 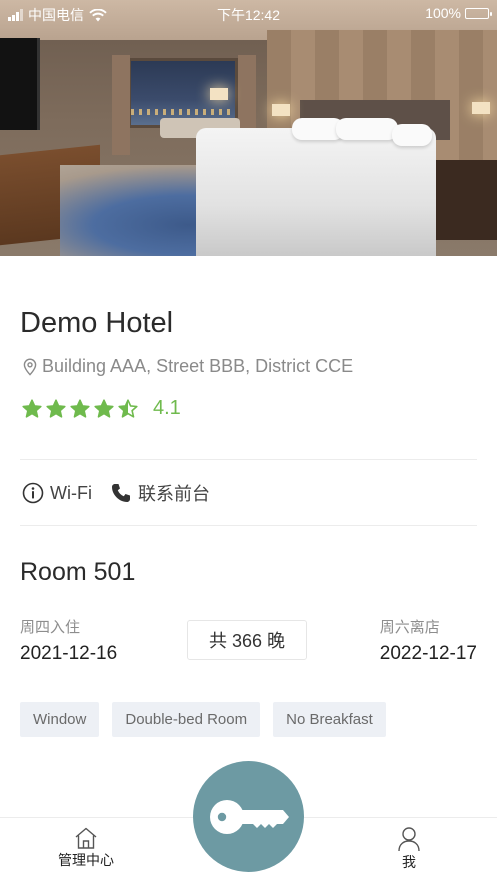 What do you see at coordinates (329, 719) in the screenshot?
I see `room-tag: No Breakfast` at bounding box center [329, 719].